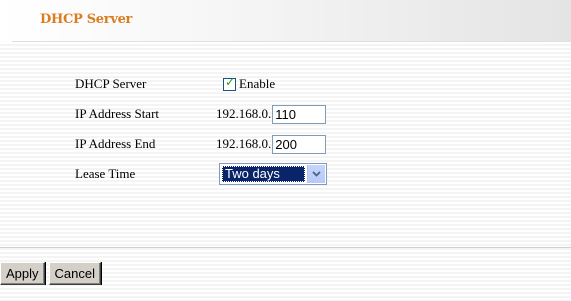 The width and height of the screenshot is (571, 301). I want to click on ip-end-label: IP Address End, so click(115, 143).